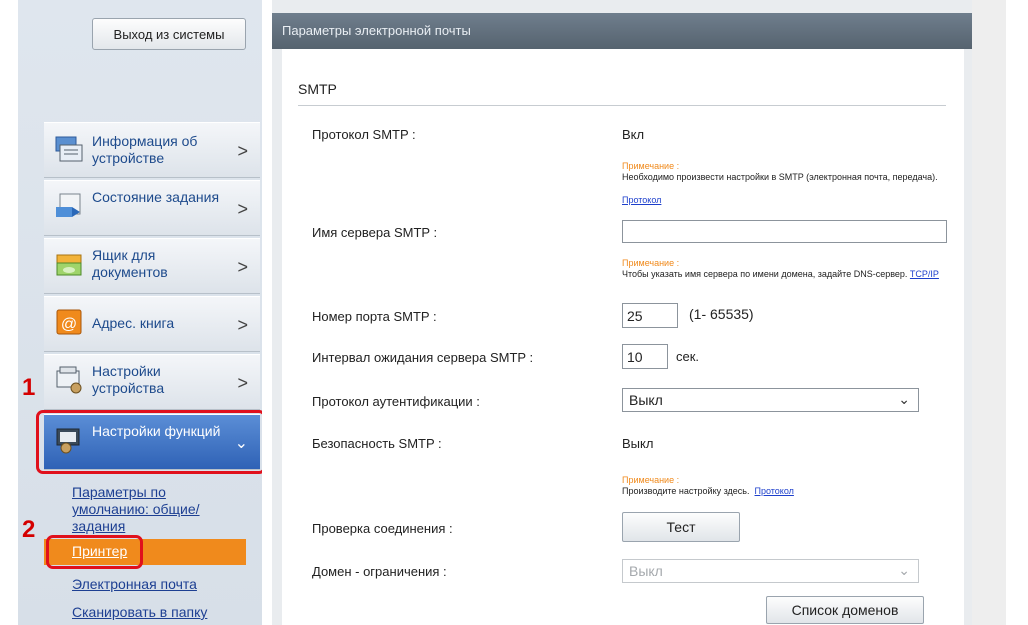 Image resolution: width=1028 pixels, height=625 pixels. I want to click on sidebar-item-label: Ящик для документов, so click(130, 263).